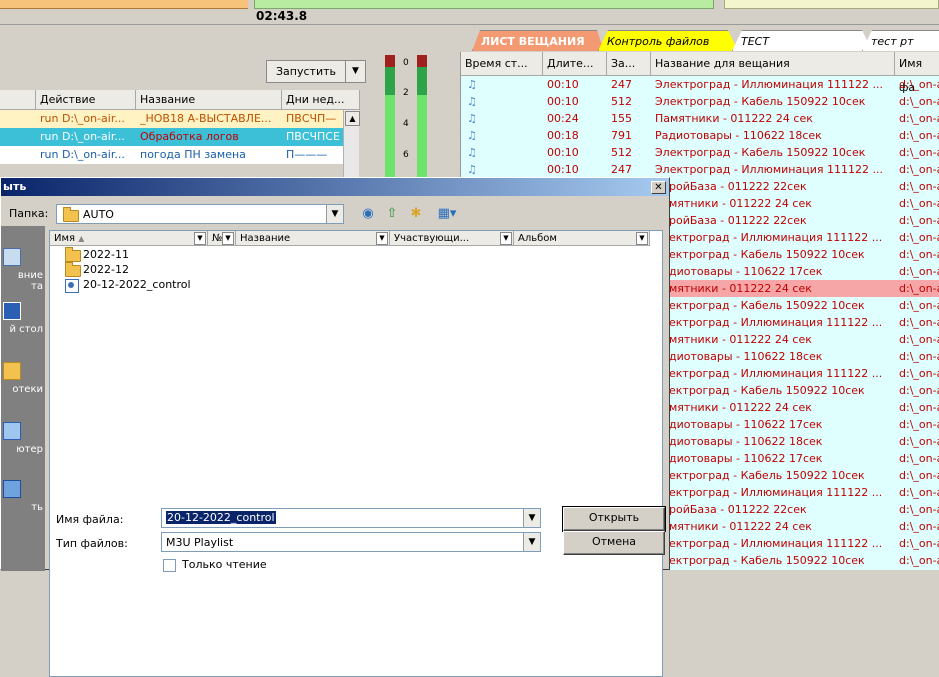 The width and height of the screenshot is (939, 677). What do you see at coordinates (773, 64) in the screenshot?
I see `column-header-broadcast-name: Название для вещания` at bounding box center [773, 64].